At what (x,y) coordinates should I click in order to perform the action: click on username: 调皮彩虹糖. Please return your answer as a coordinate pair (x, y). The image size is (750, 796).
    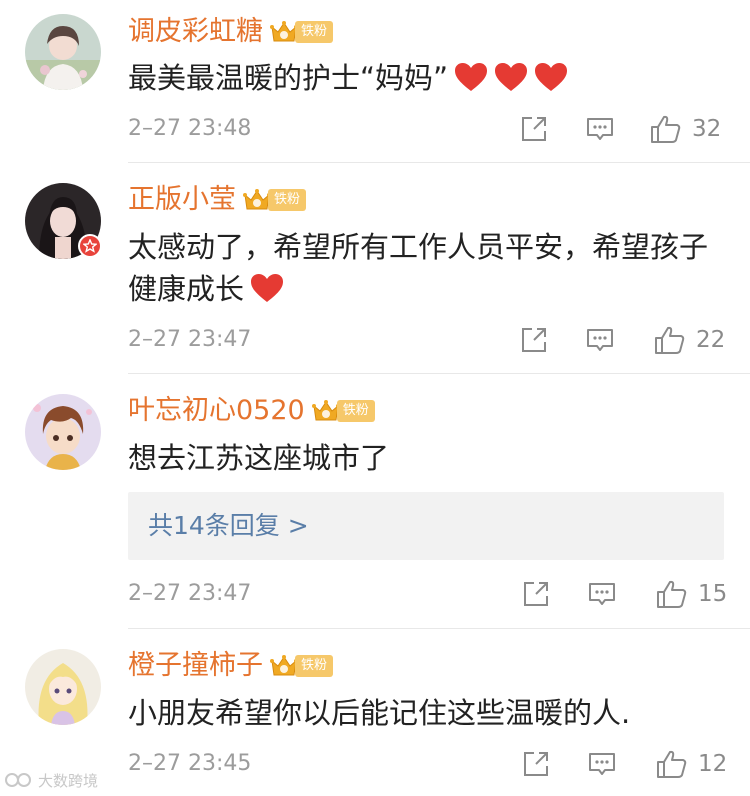
    Looking at the image, I should click on (195, 32).